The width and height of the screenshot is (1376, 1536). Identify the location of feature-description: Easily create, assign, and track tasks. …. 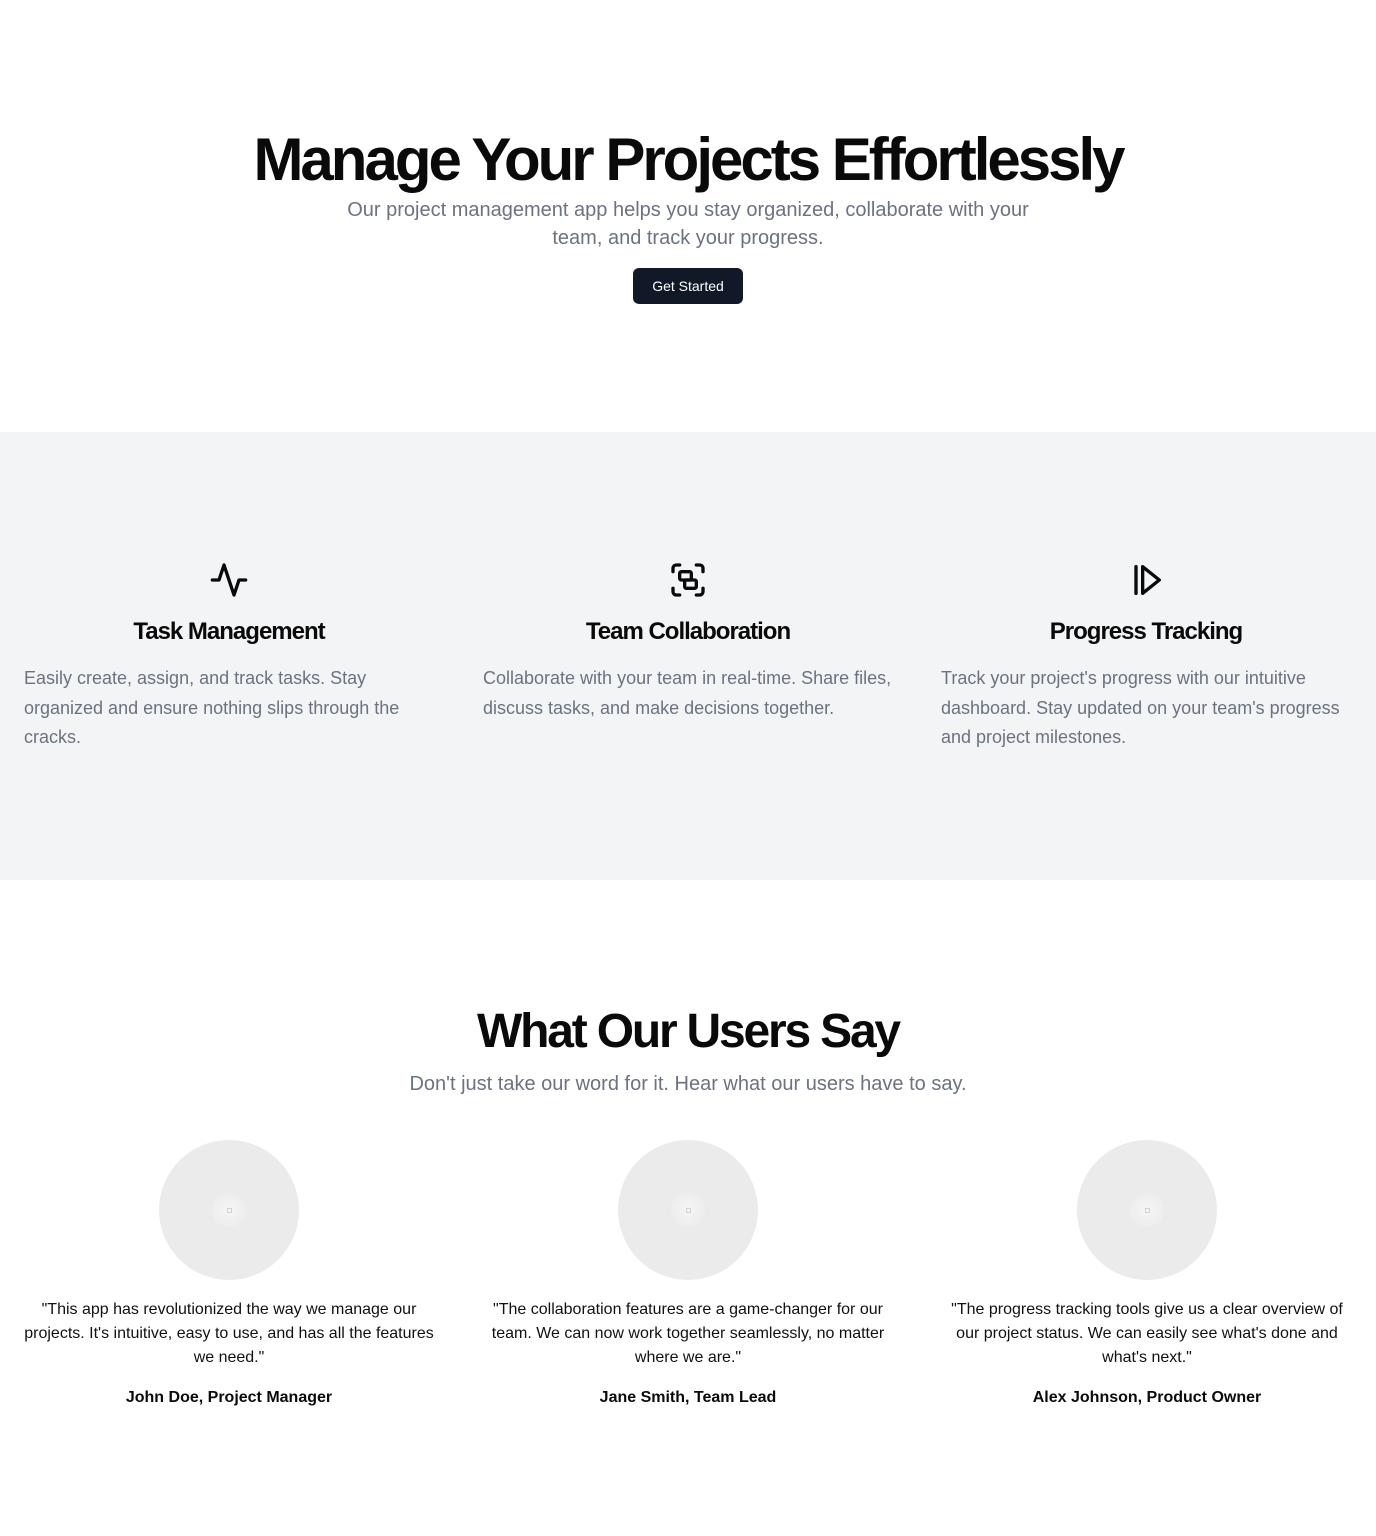
(212, 707).